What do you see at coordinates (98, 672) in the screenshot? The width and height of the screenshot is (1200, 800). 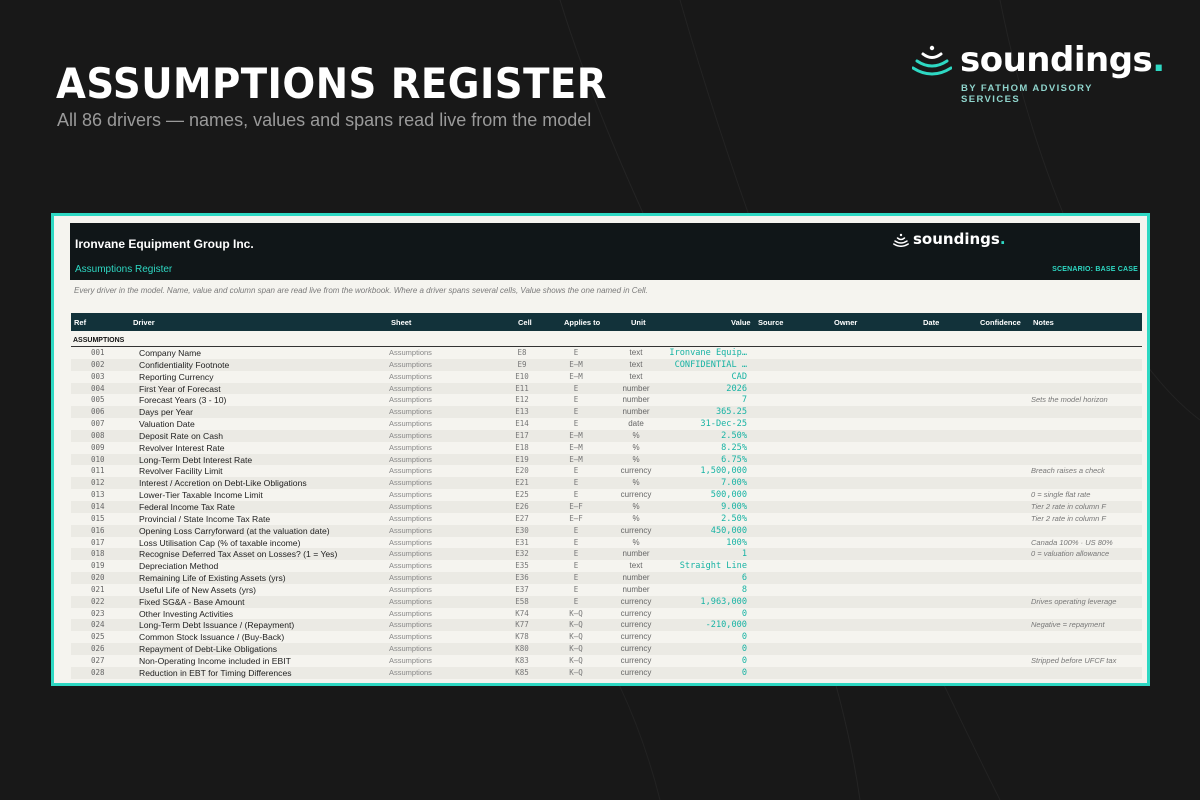 I see `row-ref: 028` at bounding box center [98, 672].